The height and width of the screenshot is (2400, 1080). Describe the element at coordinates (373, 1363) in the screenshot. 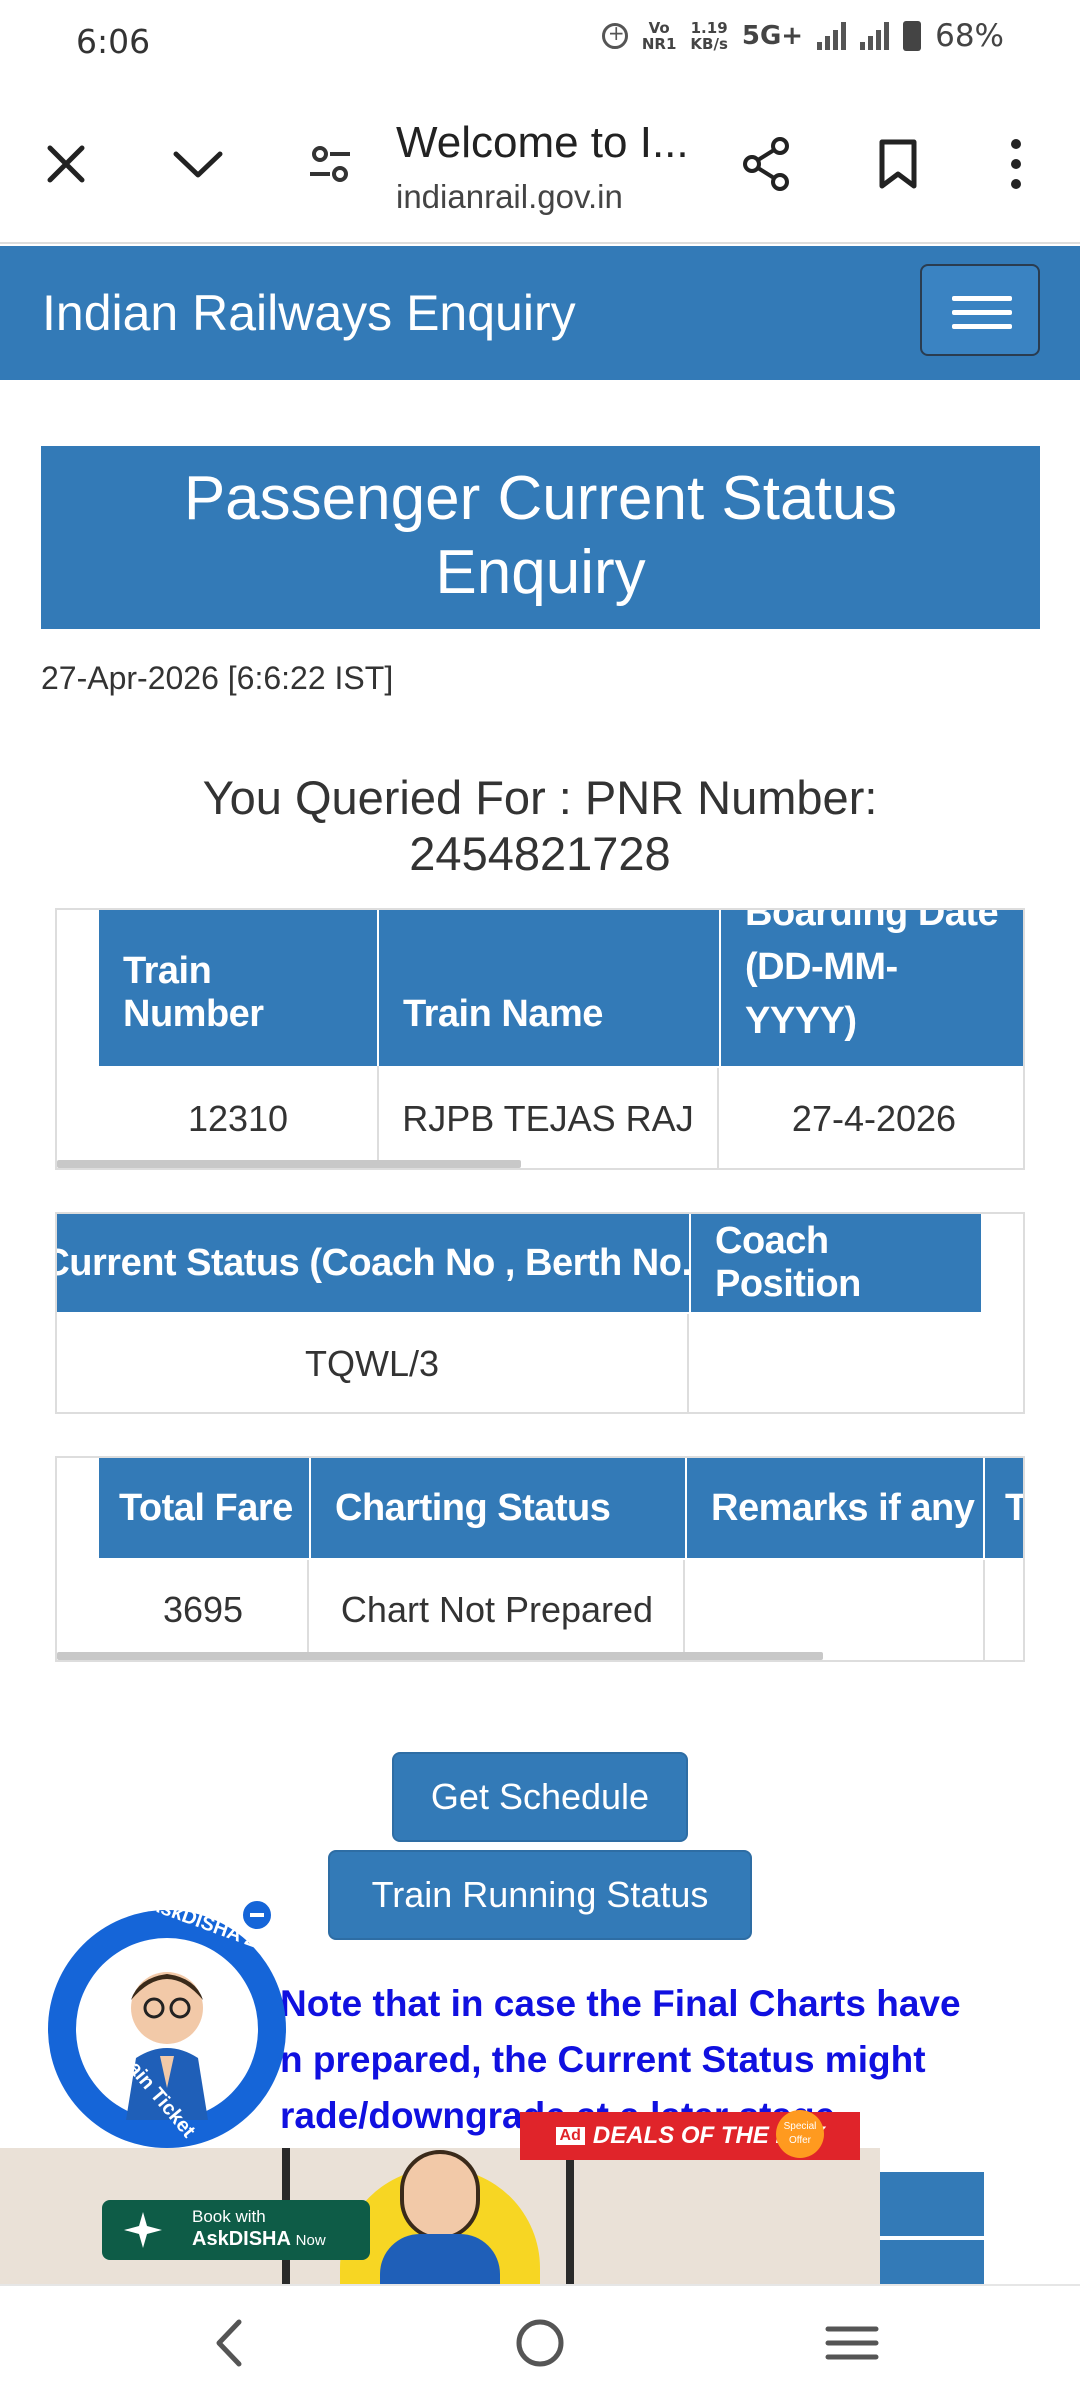

I see `table-cell: TQWL/3` at that location.